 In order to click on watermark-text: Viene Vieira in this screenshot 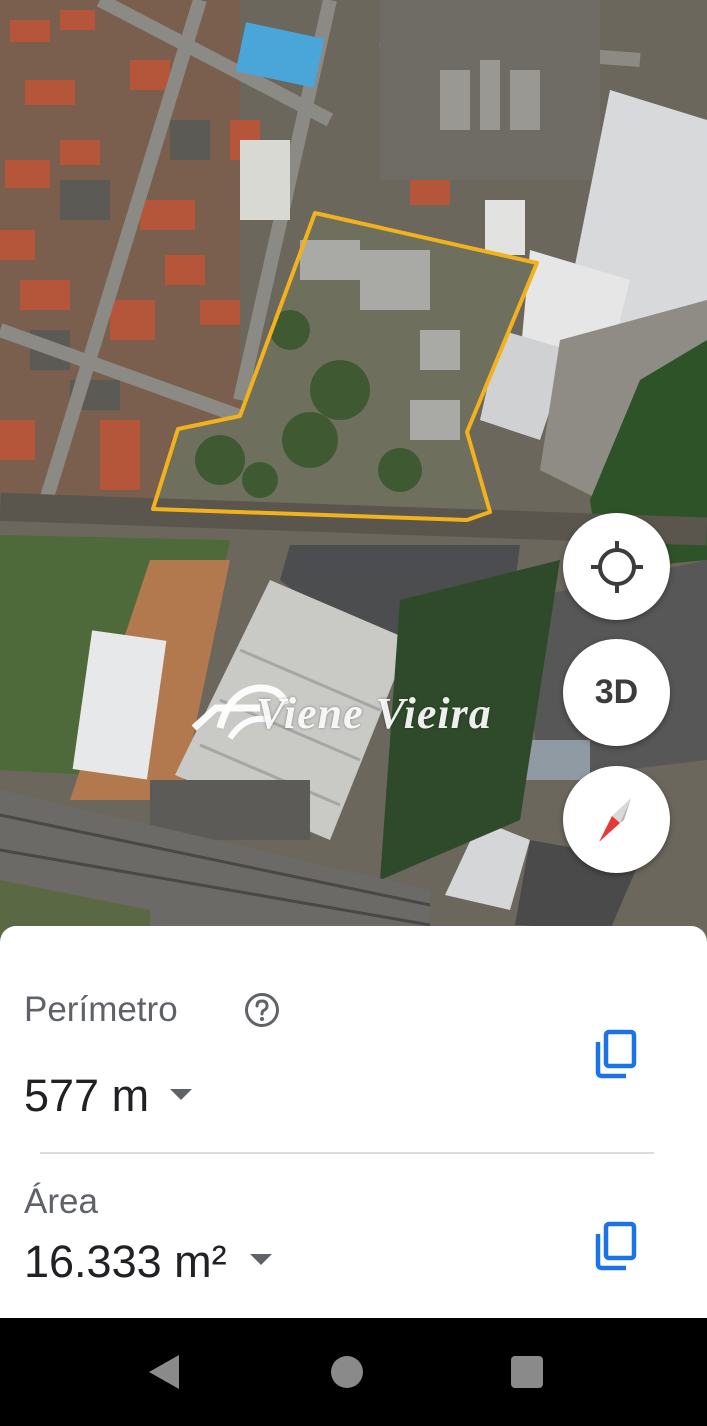, I will do `click(374, 713)`.